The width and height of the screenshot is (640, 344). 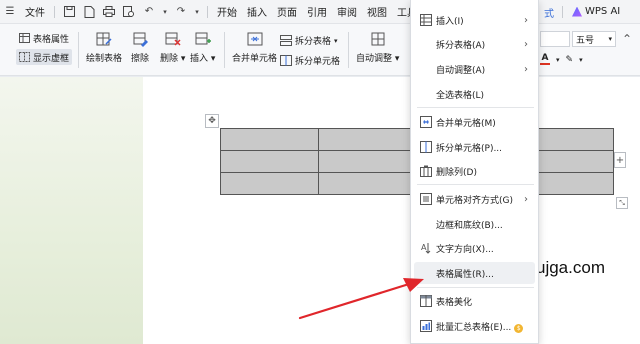 I want to click on tab-insert: 插入, so click(x=257, y=11).